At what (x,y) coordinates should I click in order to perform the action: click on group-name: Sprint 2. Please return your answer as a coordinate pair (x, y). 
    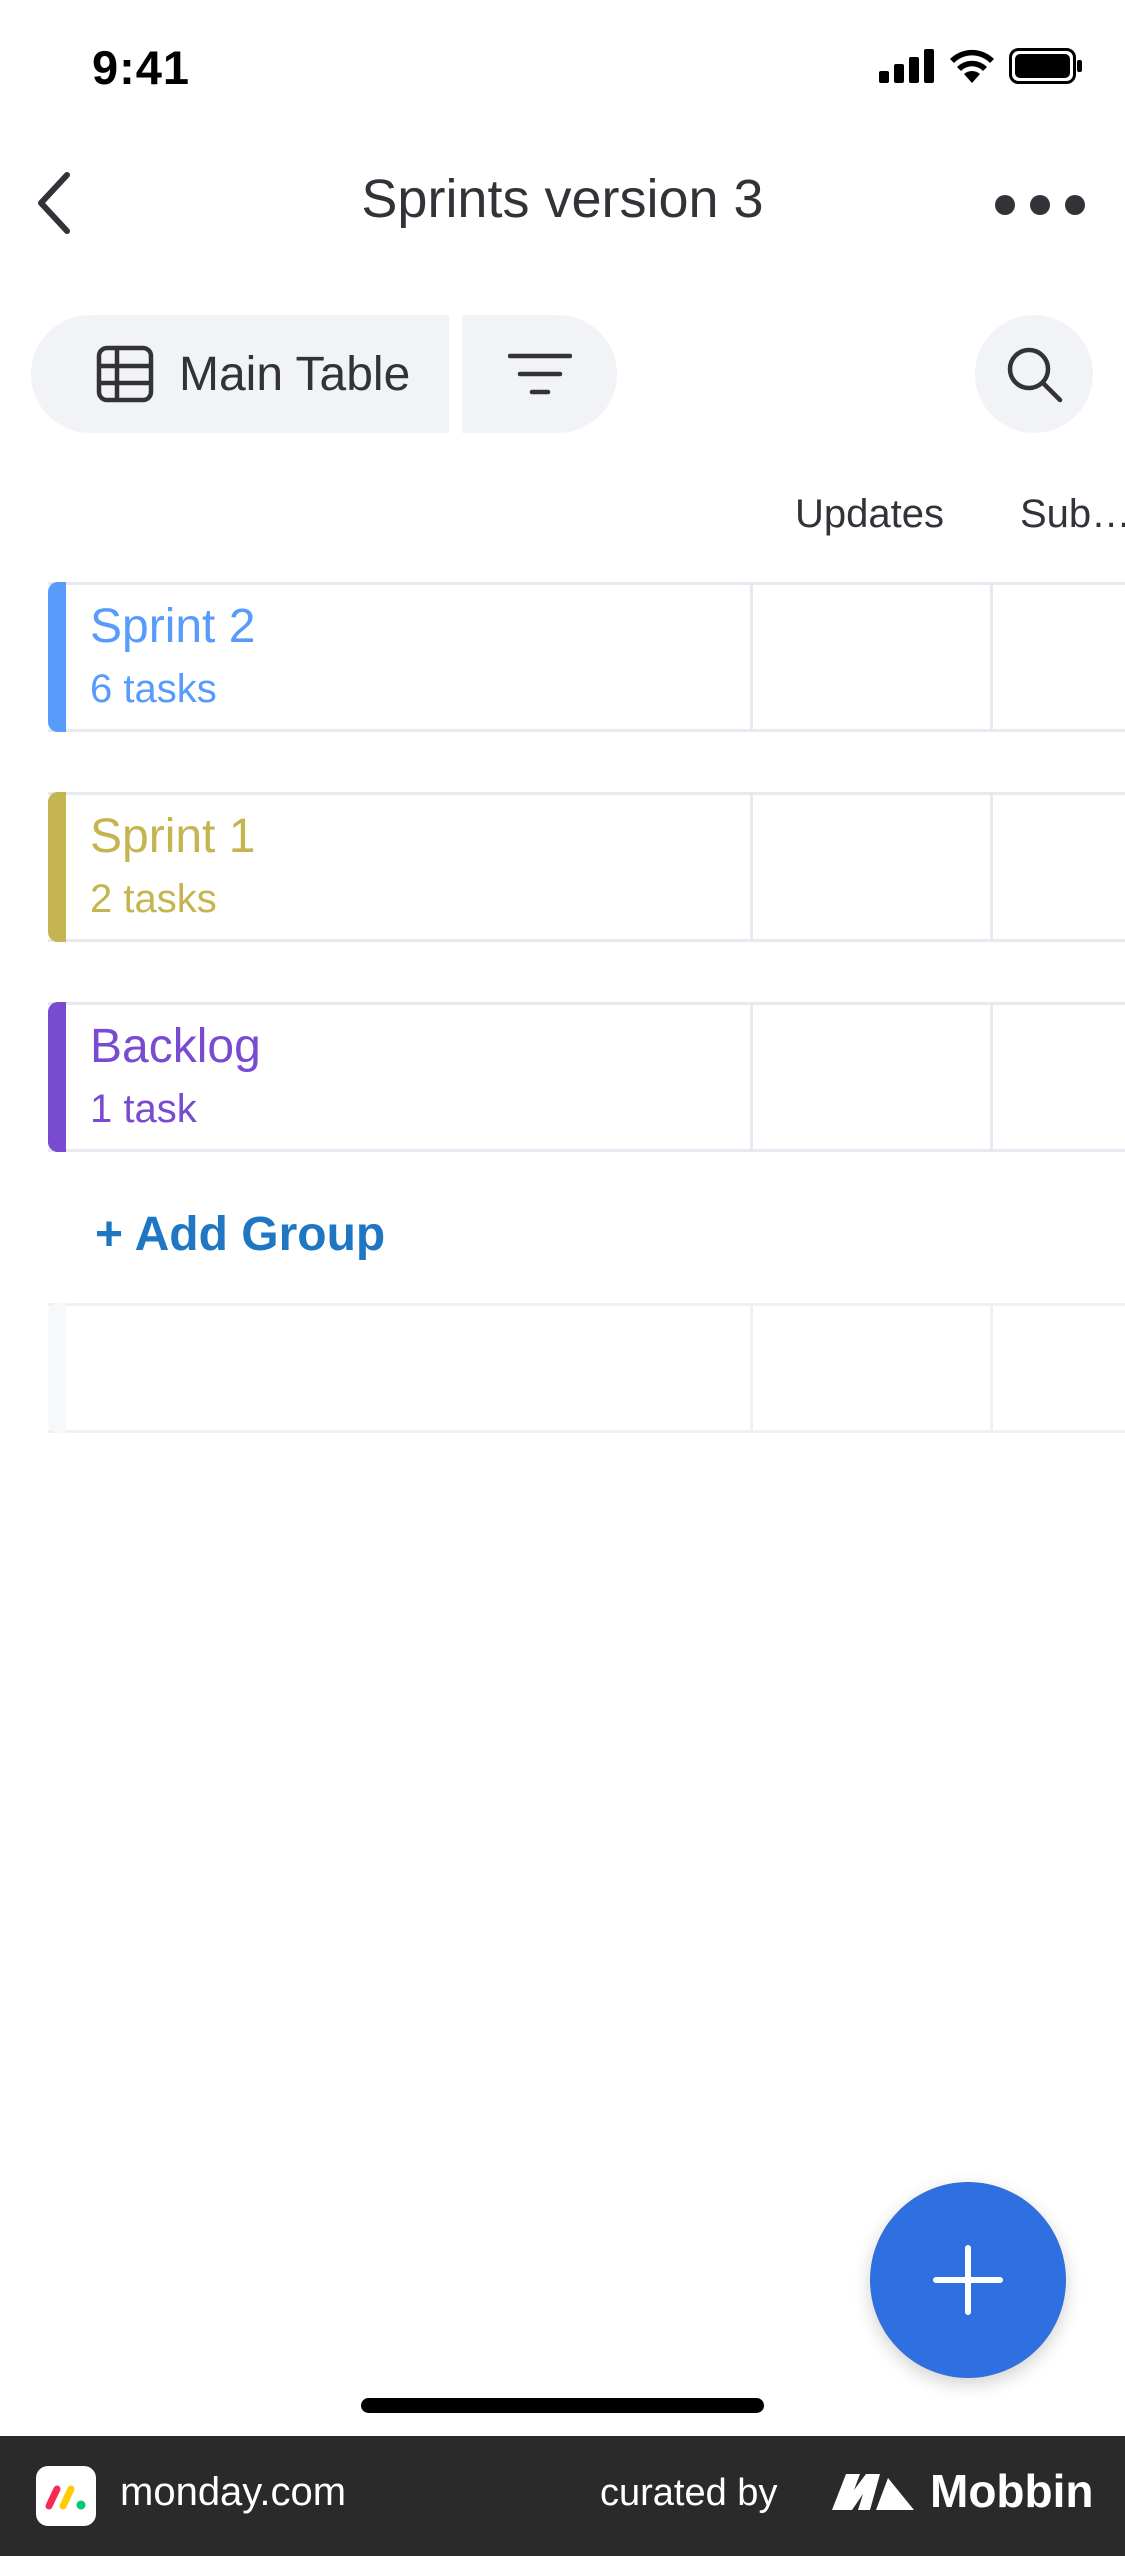
    Looking at the image, I should click on (173, 626).